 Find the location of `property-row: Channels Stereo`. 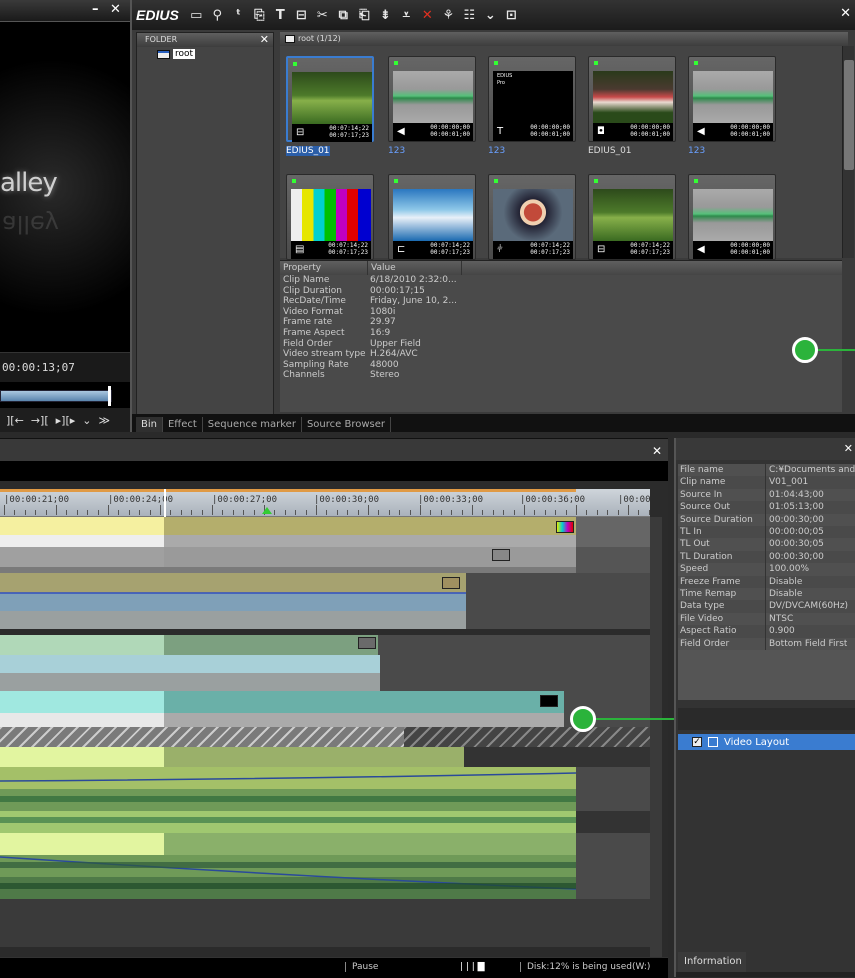

property-row: Channels Stereo is located at coordinates (561, 375).